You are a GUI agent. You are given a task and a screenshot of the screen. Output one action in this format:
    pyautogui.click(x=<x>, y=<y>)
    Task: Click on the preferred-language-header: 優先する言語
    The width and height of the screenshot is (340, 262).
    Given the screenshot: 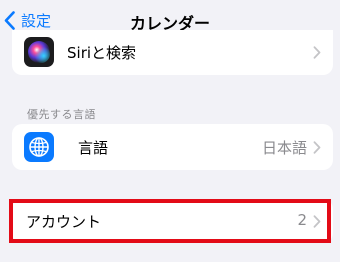 What is the action you would take?
    pyautogui.click(x=61, y=114)
    